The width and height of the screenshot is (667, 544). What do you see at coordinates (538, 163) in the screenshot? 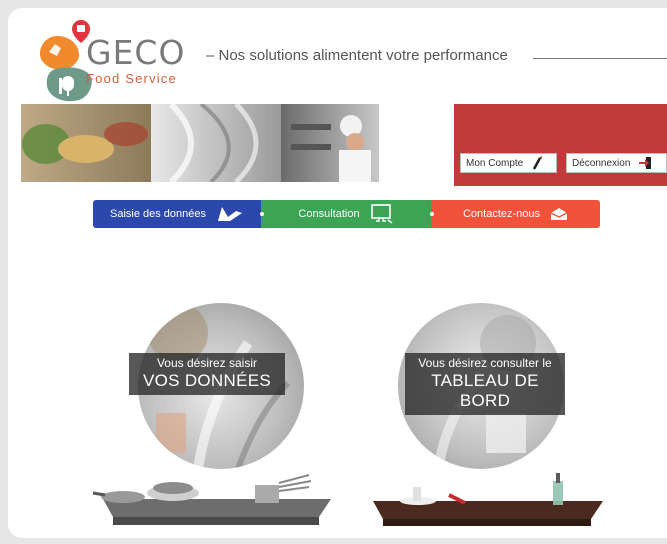
I see `pencil-icon` at bounding box center [538, 163].